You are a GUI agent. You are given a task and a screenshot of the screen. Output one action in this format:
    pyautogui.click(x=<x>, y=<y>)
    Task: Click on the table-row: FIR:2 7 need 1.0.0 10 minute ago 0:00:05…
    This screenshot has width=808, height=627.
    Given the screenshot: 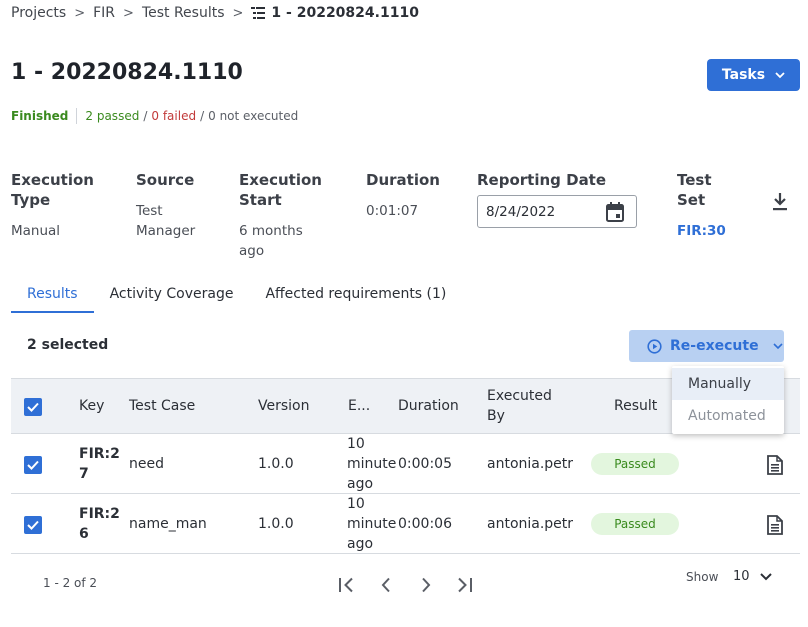 What is the action you would take?
    pyautogui.click(x=405, y=464)
    